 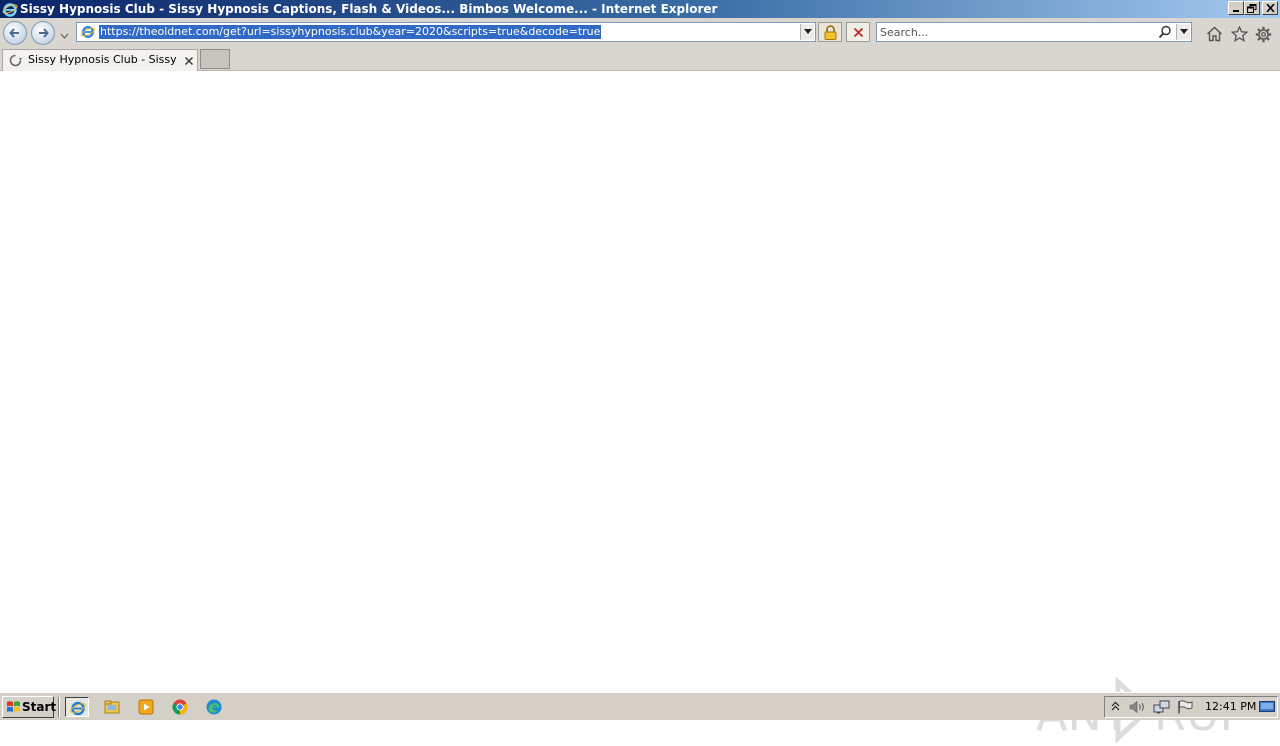 I want to click on show-hidden-icons-chevron-icon, so click(x=1115, y=708).